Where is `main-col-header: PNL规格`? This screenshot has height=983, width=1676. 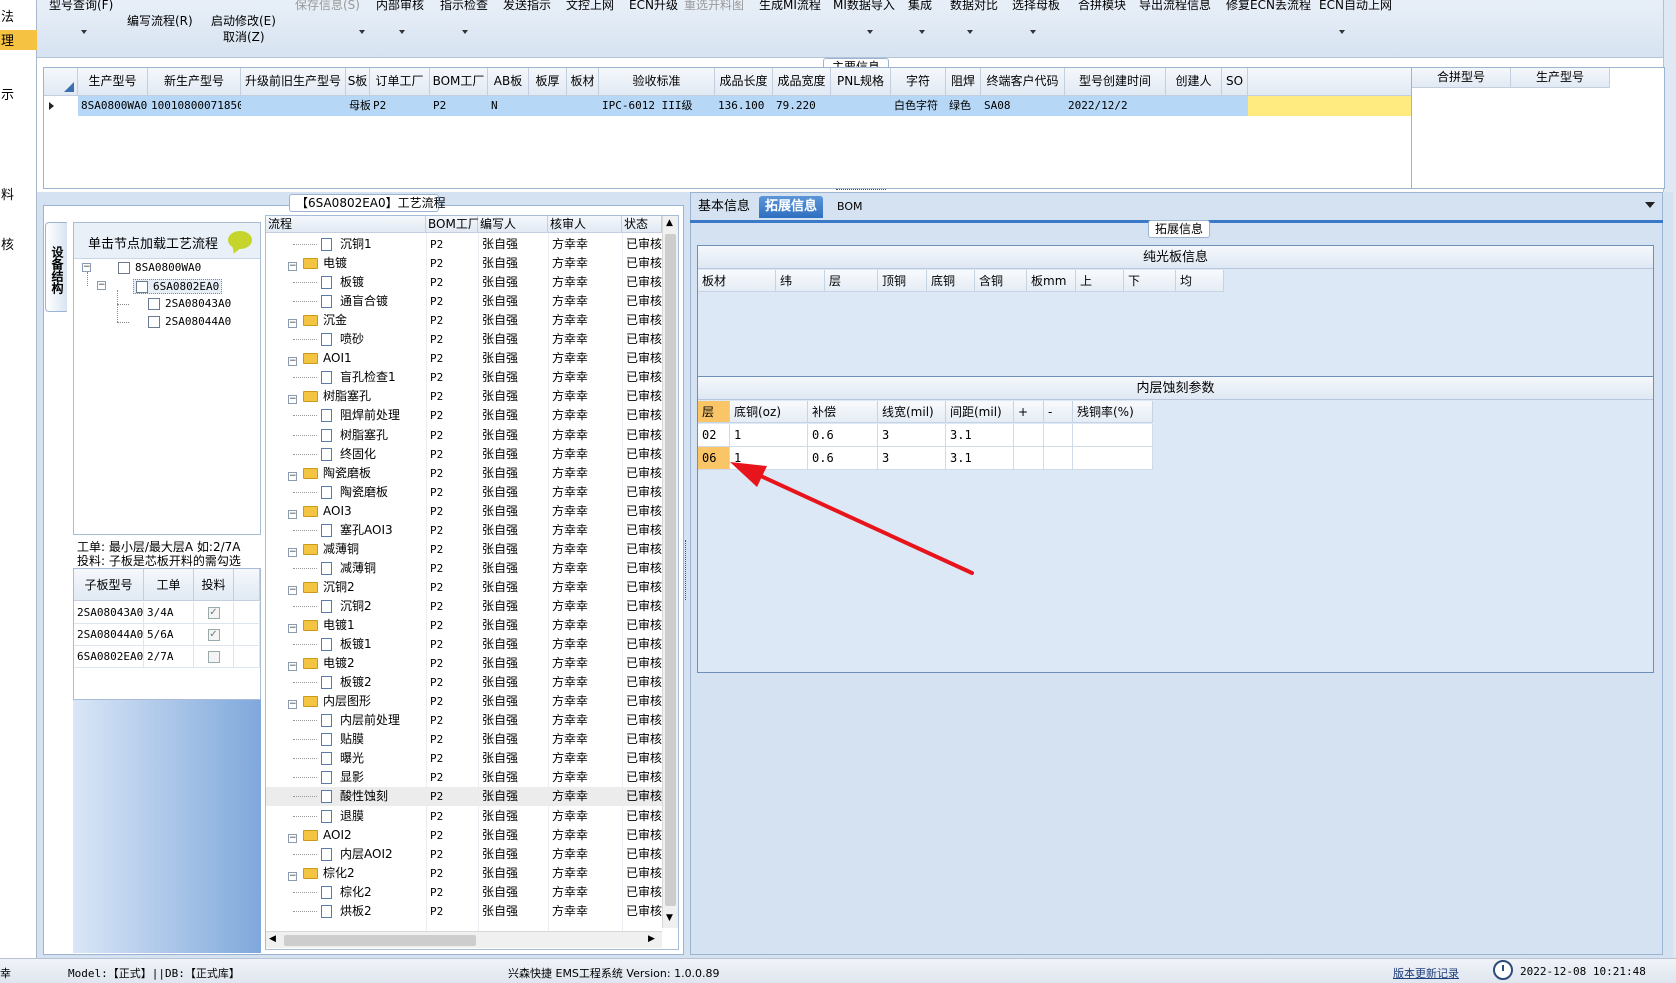 main-col-header: PNL规格 is located at coordinates (861, 82).